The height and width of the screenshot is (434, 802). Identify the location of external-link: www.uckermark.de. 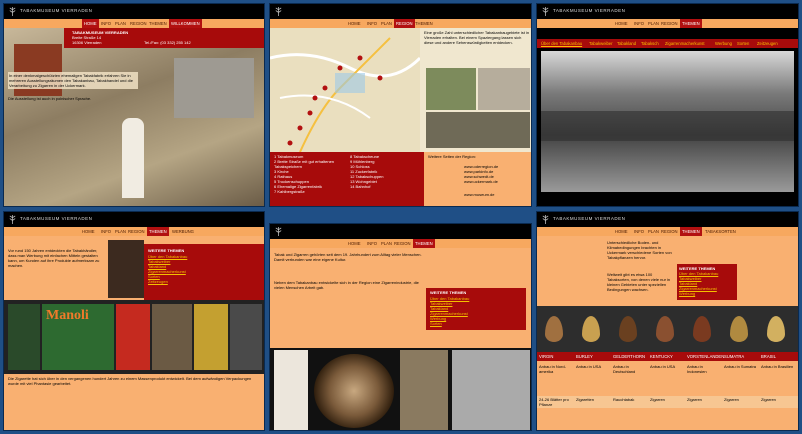
(481, 181).